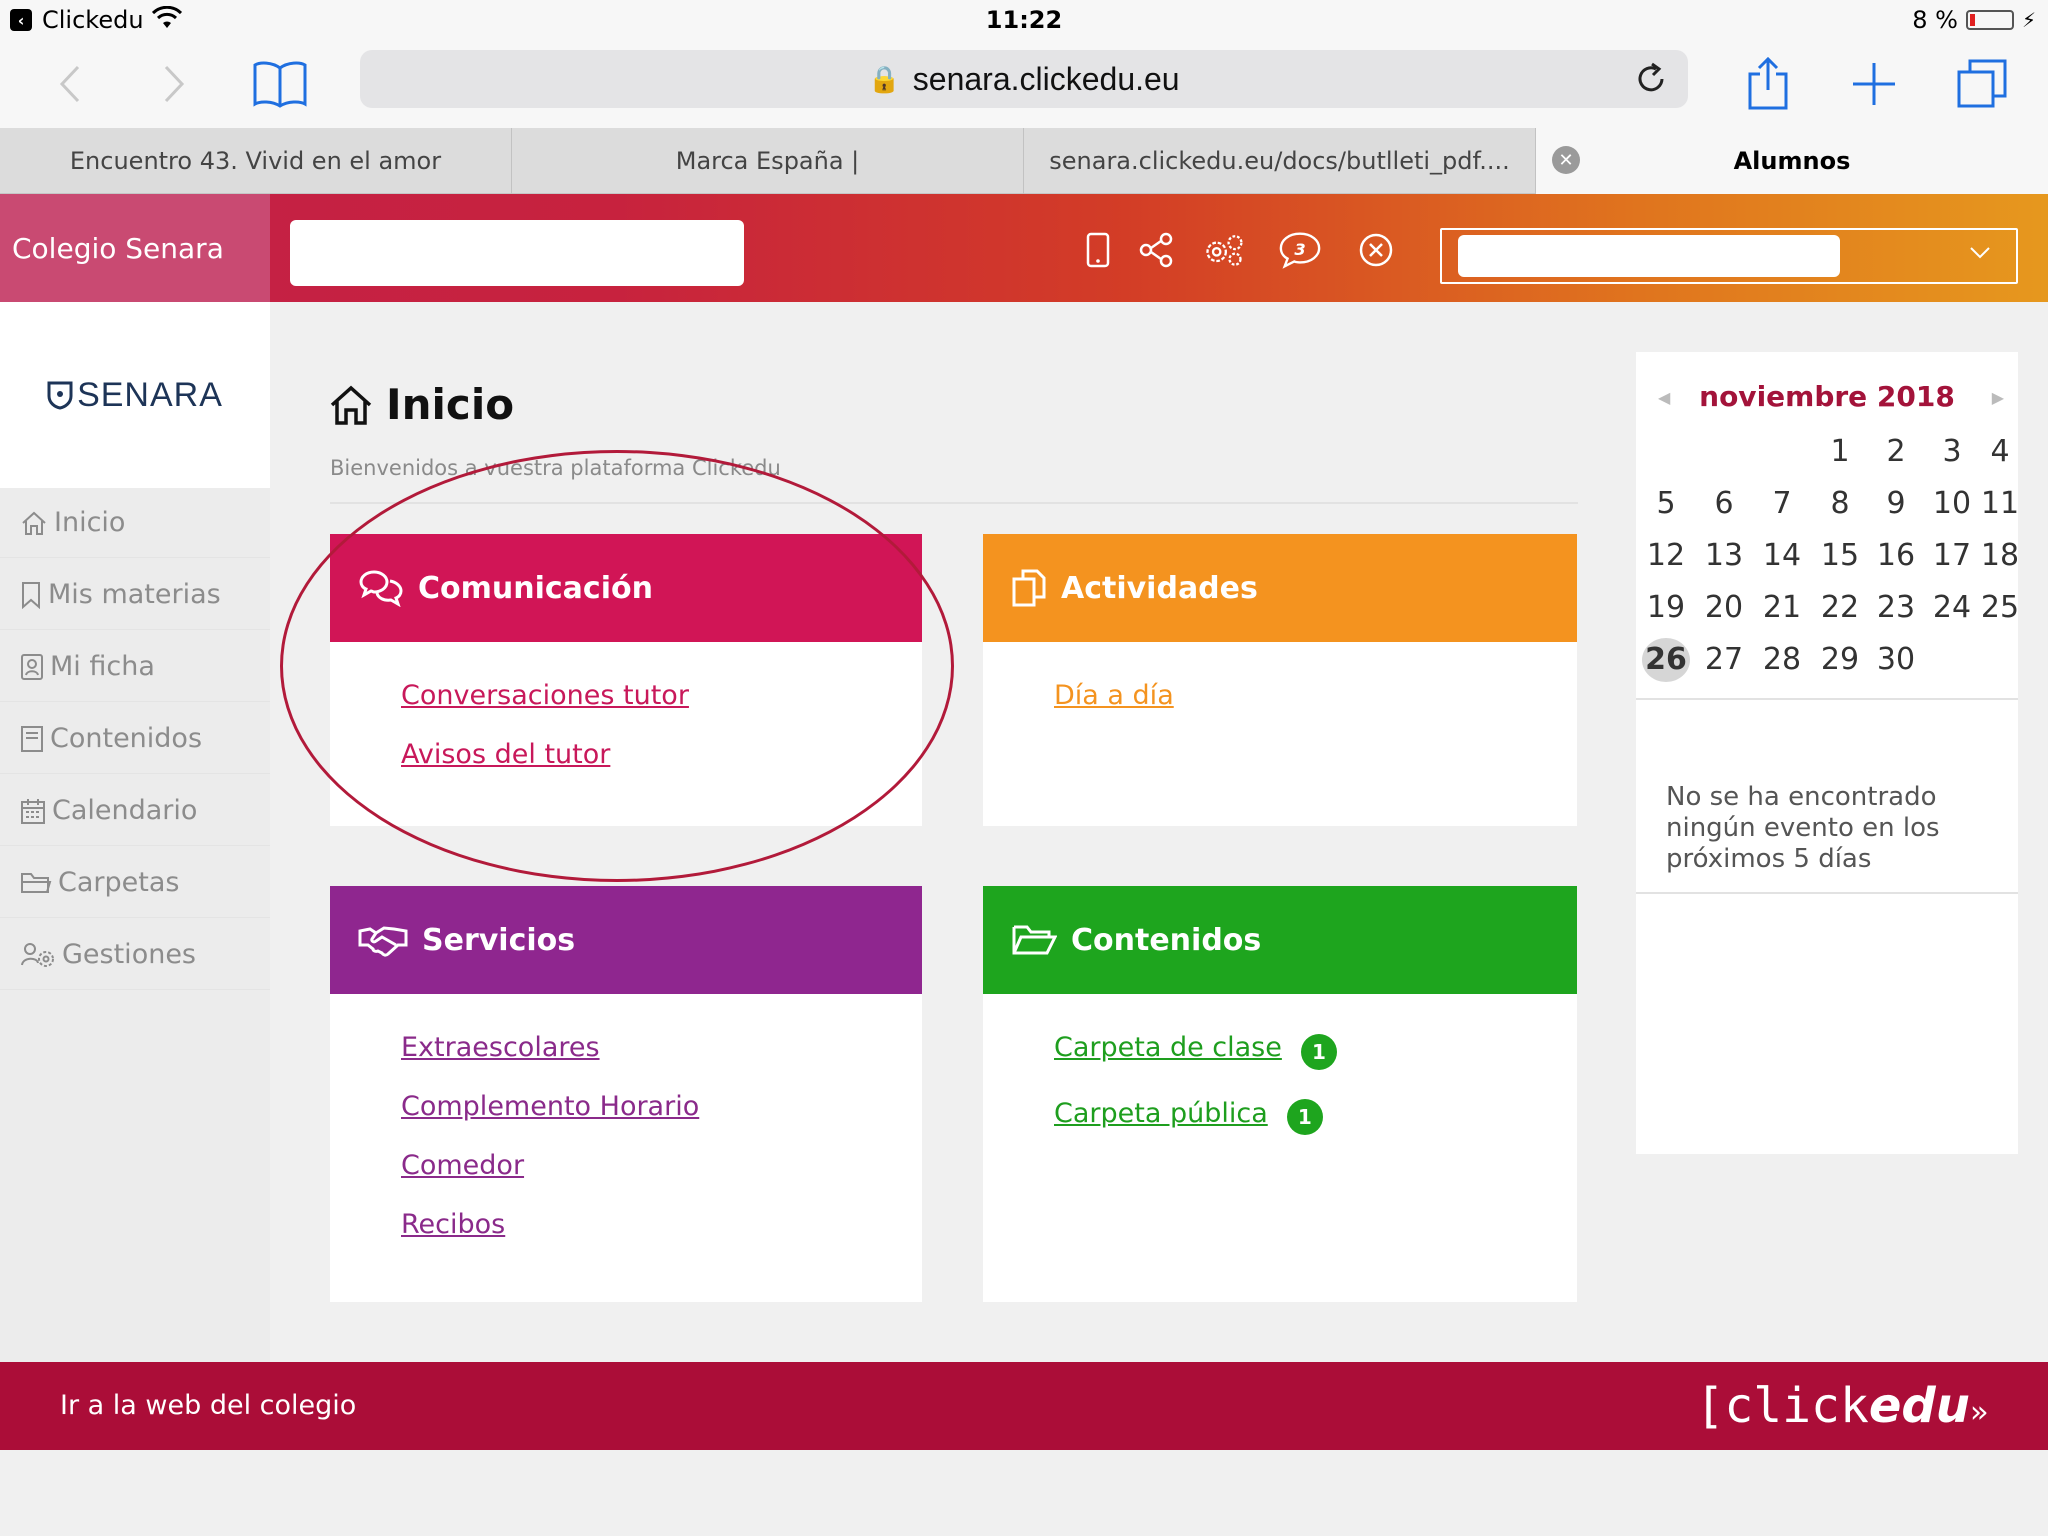  I want to click on browser-back-button, so click(70, 84).